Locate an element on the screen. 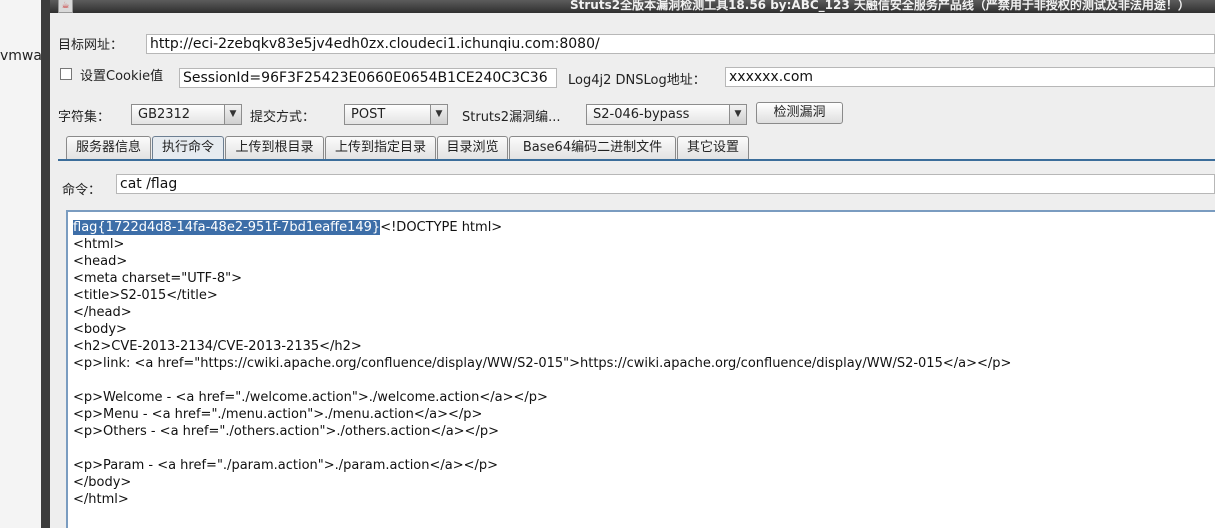 This screenshot has width=1215, height=528. tab-other-settings: 其它设置 is located at coordinates (713, 147).